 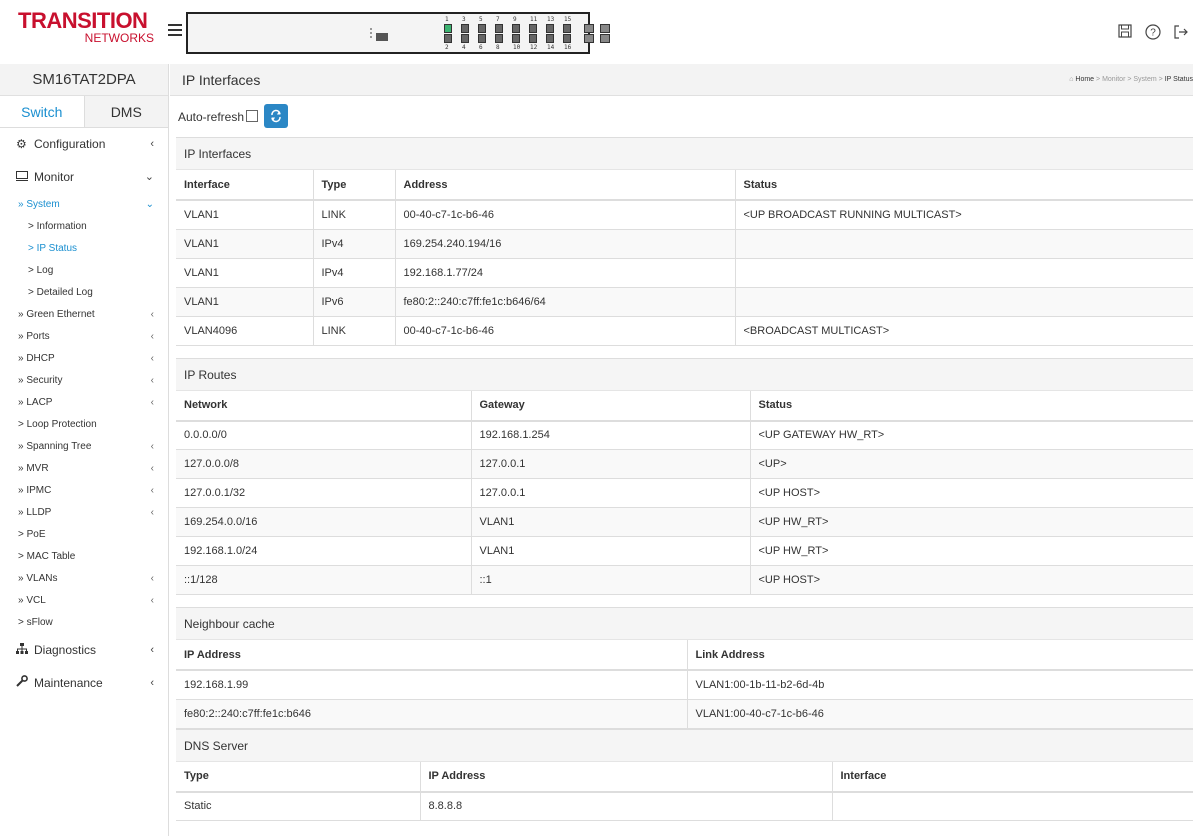 What do you see at coordinates (1181, 32) in the screenshot?
I see `logout-icon` at bounding box center [1181, 32].